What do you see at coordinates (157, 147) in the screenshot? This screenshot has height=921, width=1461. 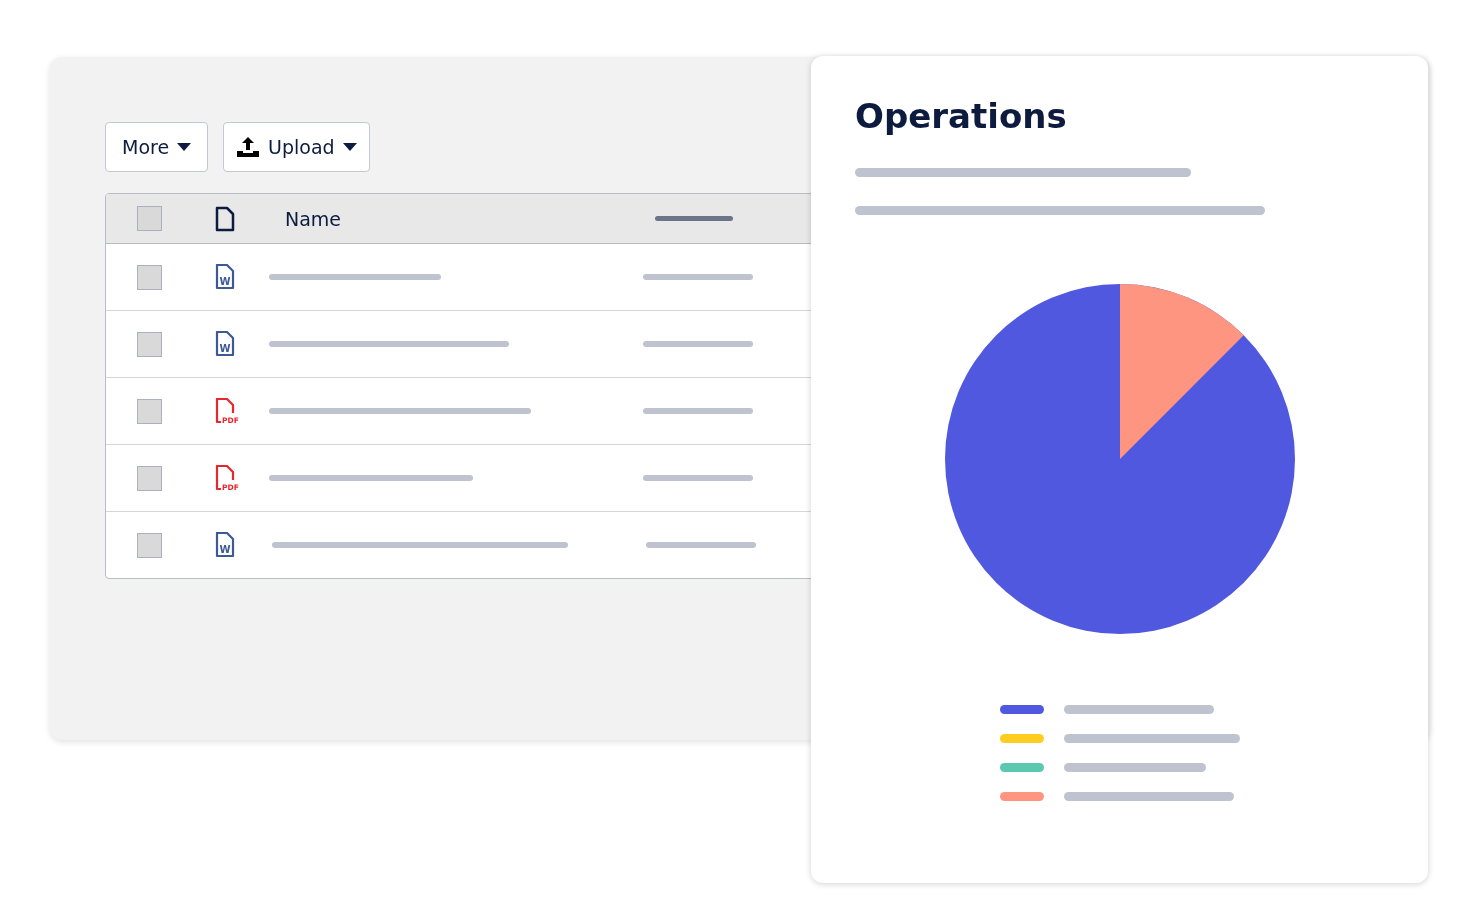 I see `more-button: More` at bounding box center [157, 147].